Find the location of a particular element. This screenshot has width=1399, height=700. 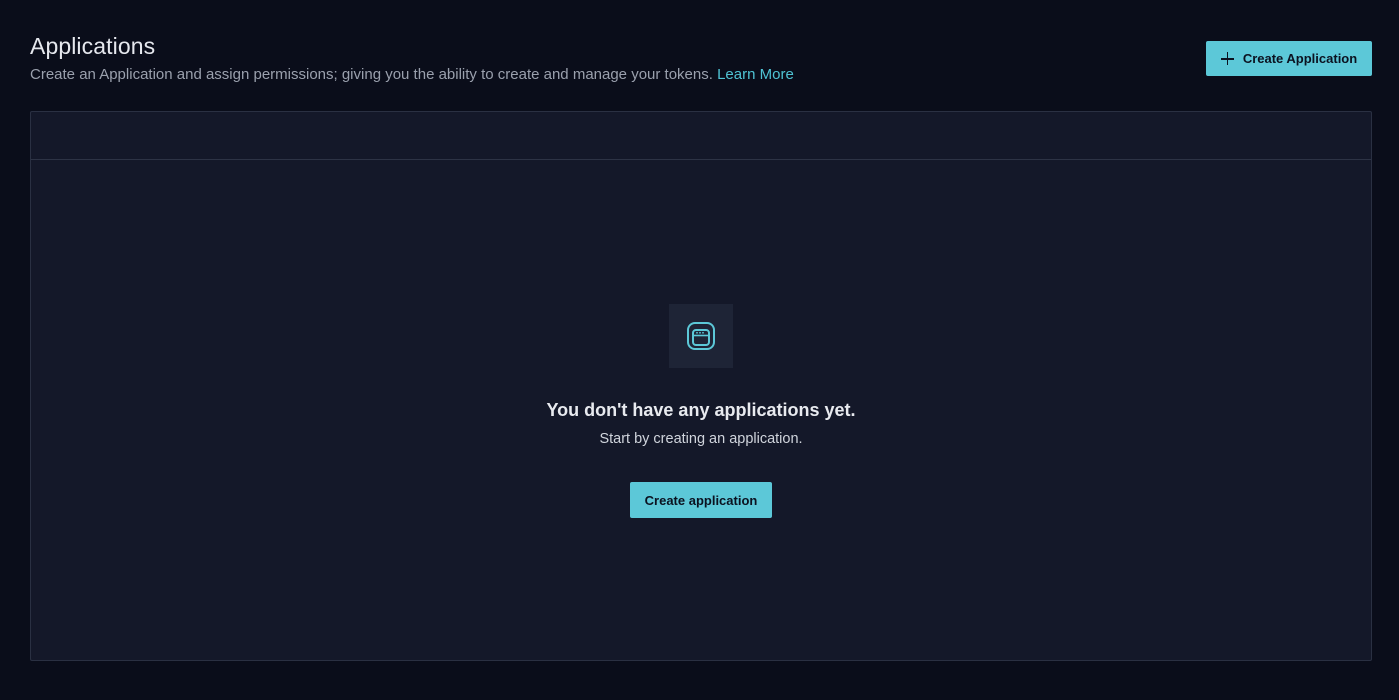

create-application-label: Create Application is located at coordinates (1300, 58).